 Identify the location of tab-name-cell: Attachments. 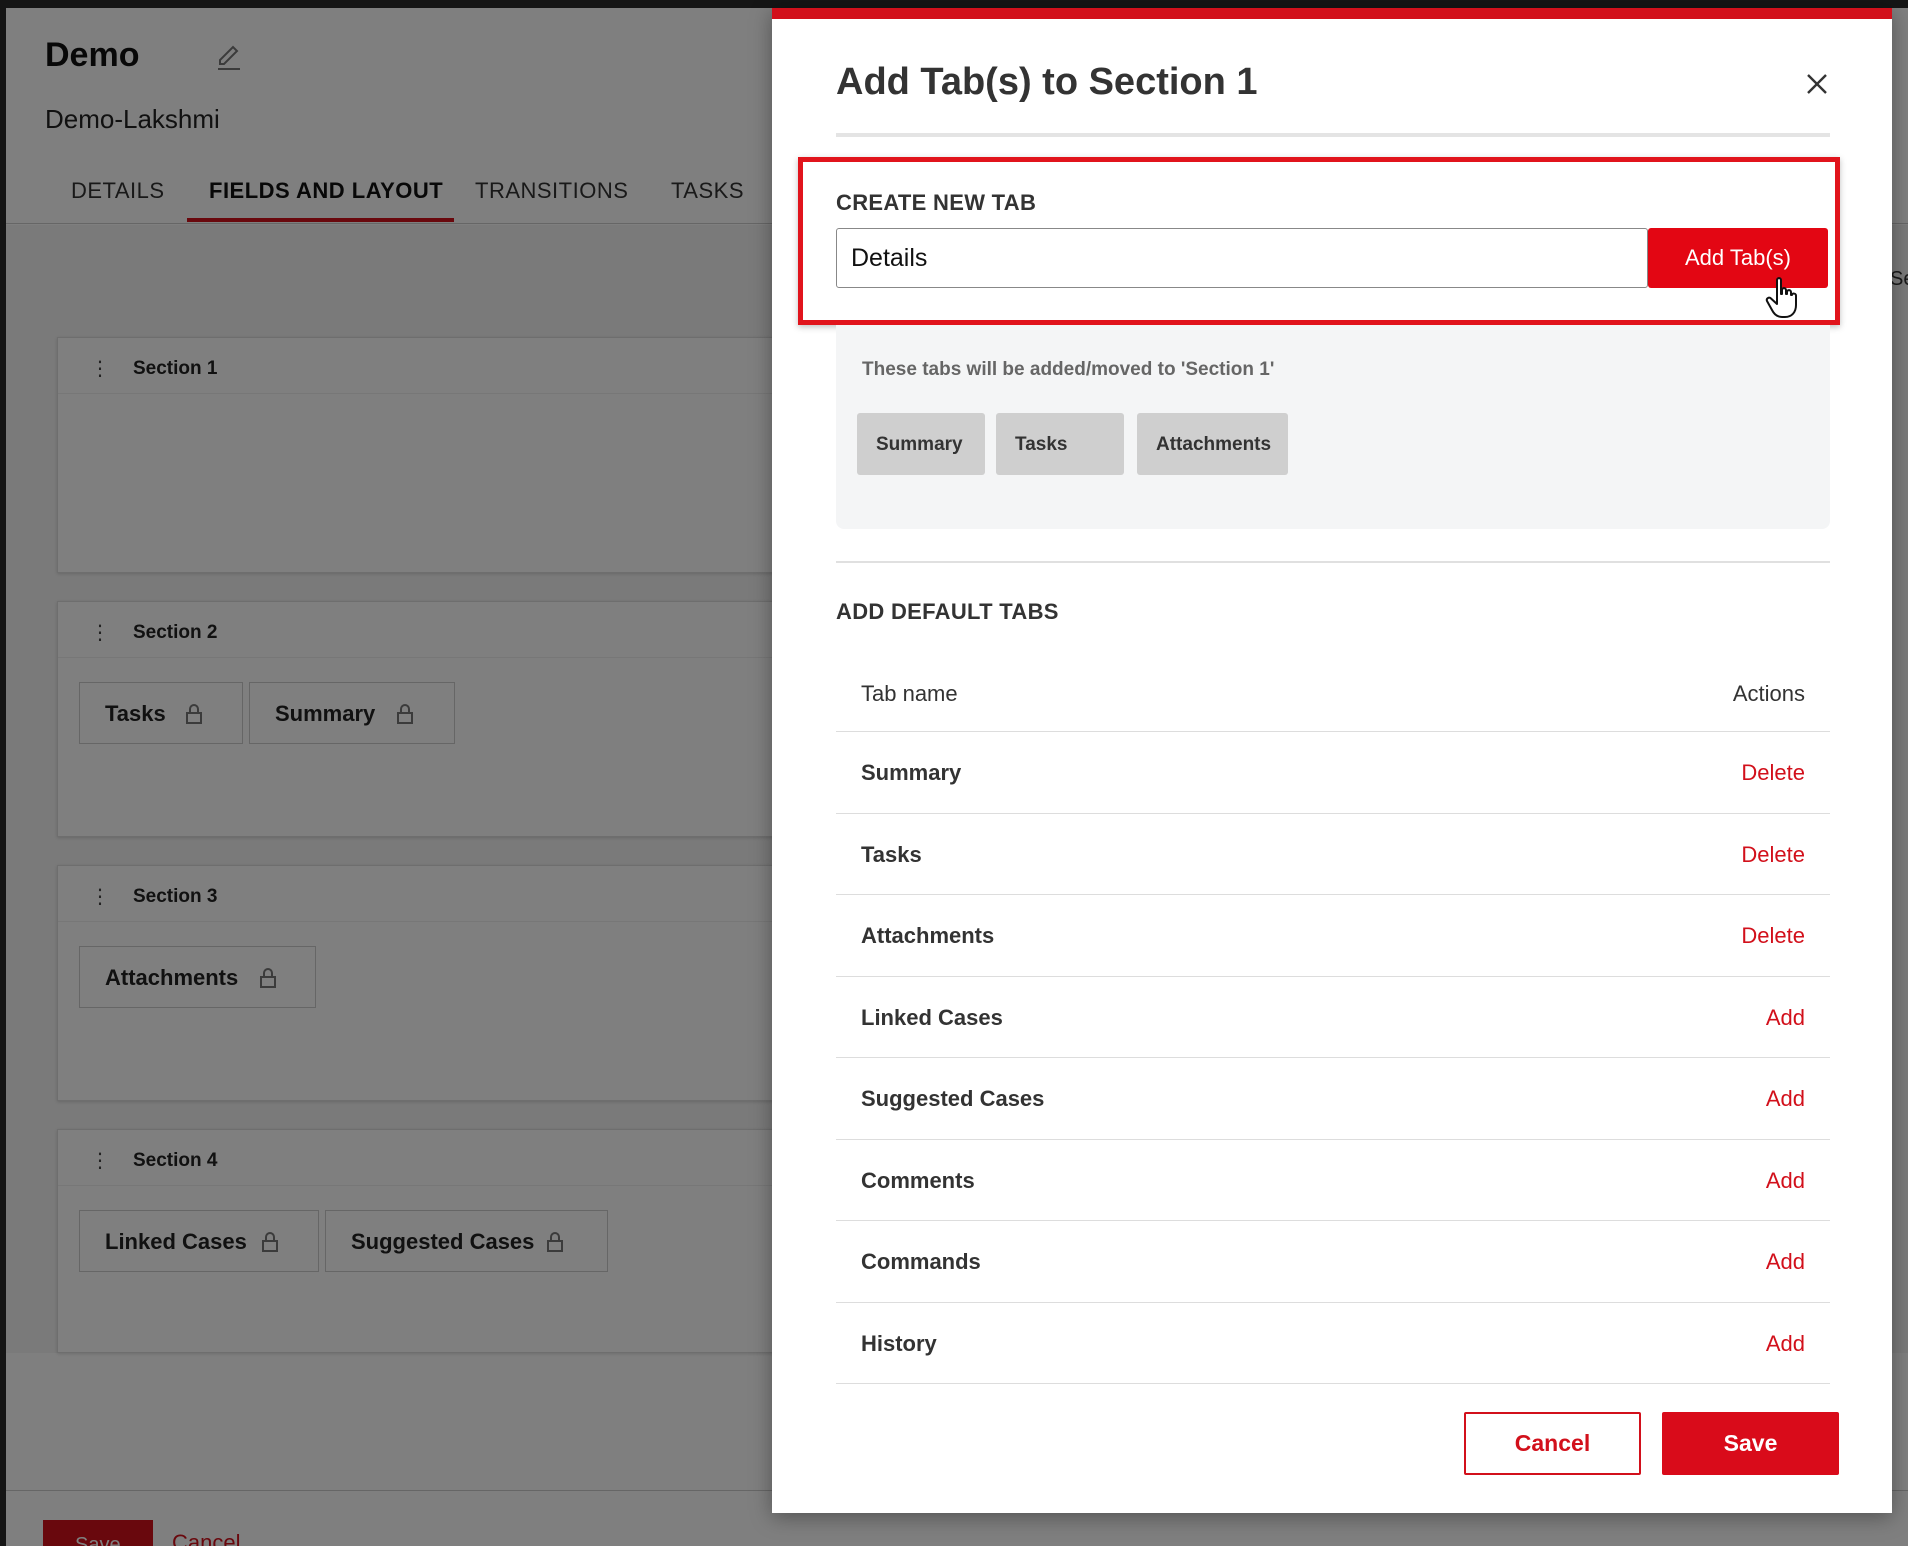
(928, 935).